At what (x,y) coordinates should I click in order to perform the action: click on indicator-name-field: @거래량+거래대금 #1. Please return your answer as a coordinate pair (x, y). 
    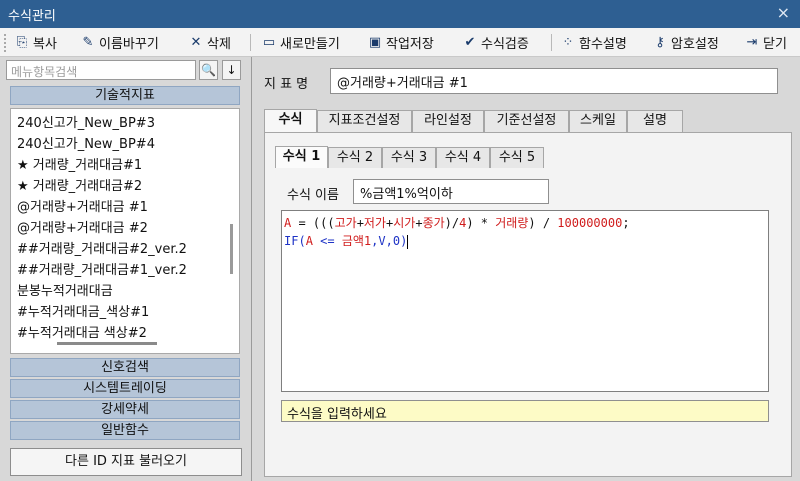
    Looking at the image, I should click on (554, 81).